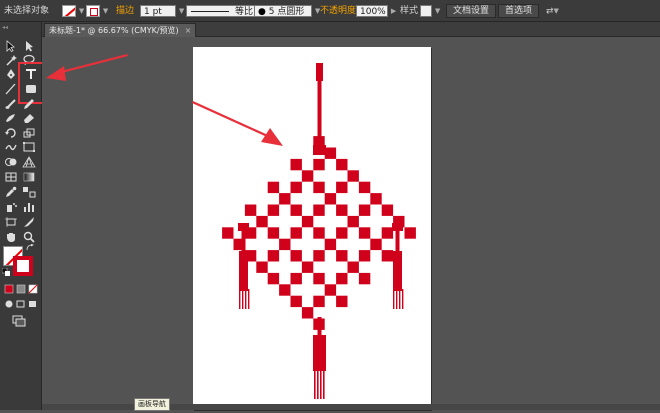  I want to click on preferences-label: 首选项, so click(519, 11).